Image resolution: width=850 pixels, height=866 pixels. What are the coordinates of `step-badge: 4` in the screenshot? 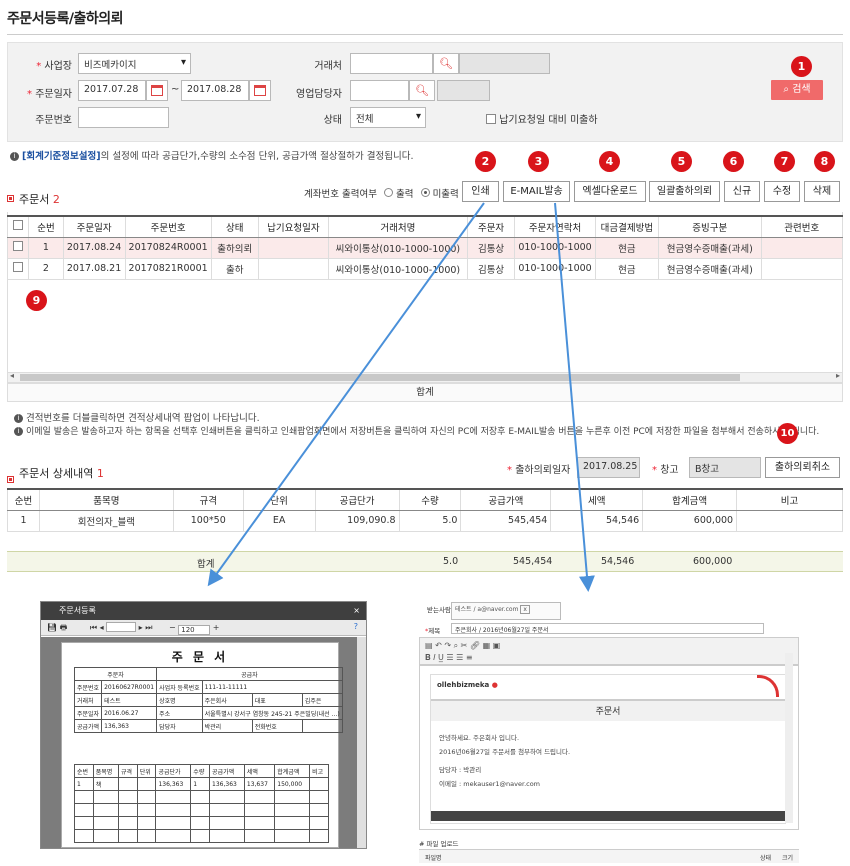 It's located at (609, 161).